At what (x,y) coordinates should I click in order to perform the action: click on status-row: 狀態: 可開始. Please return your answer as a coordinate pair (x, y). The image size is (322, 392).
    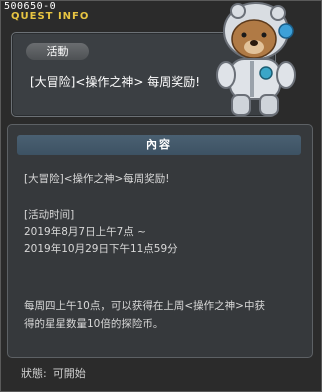
    Looking at the image, I should click on (53, 373).